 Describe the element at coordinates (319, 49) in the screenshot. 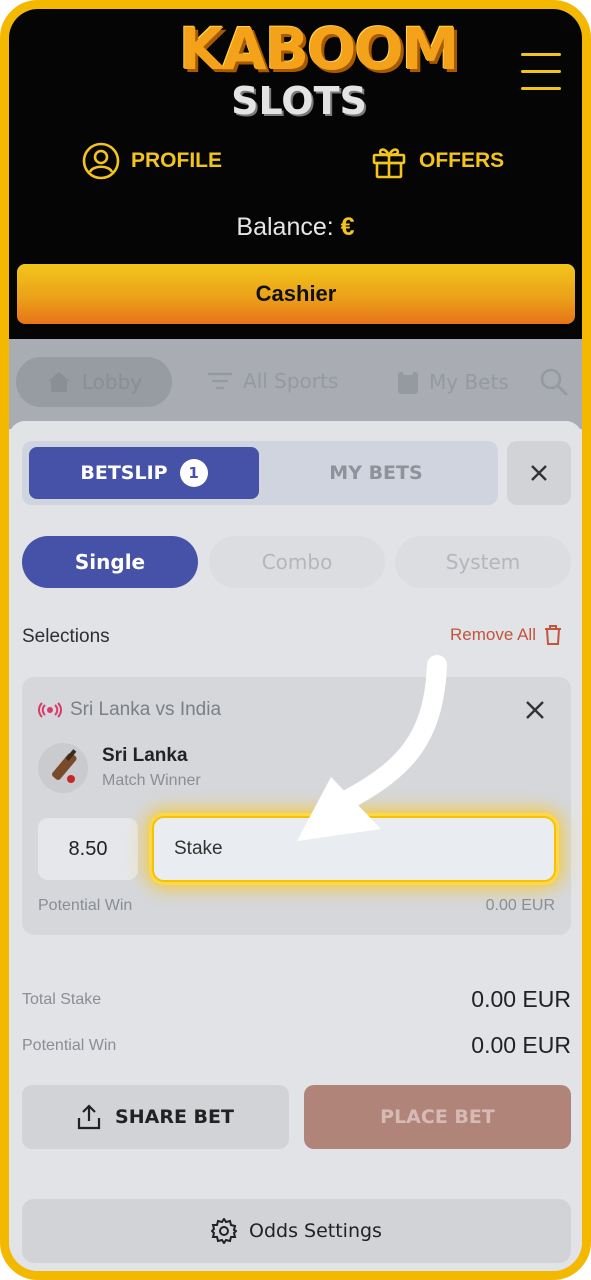

I see `logo-text-top: KABOOM` at that location.